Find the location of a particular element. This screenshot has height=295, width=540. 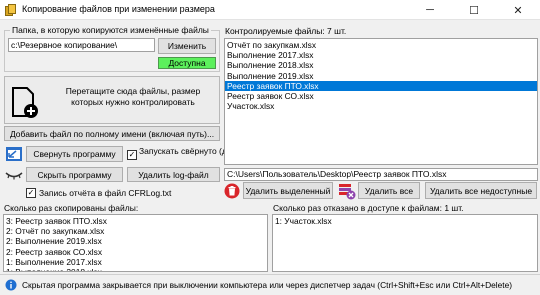

folder-status-badge: Доступна is located at coordinates (187, 63).